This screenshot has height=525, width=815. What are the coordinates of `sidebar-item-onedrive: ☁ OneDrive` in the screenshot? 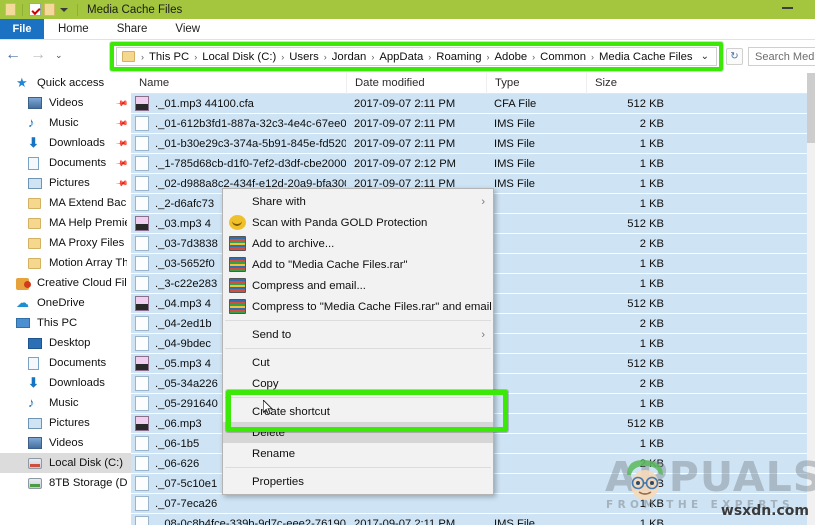 It's located at (65, 303).